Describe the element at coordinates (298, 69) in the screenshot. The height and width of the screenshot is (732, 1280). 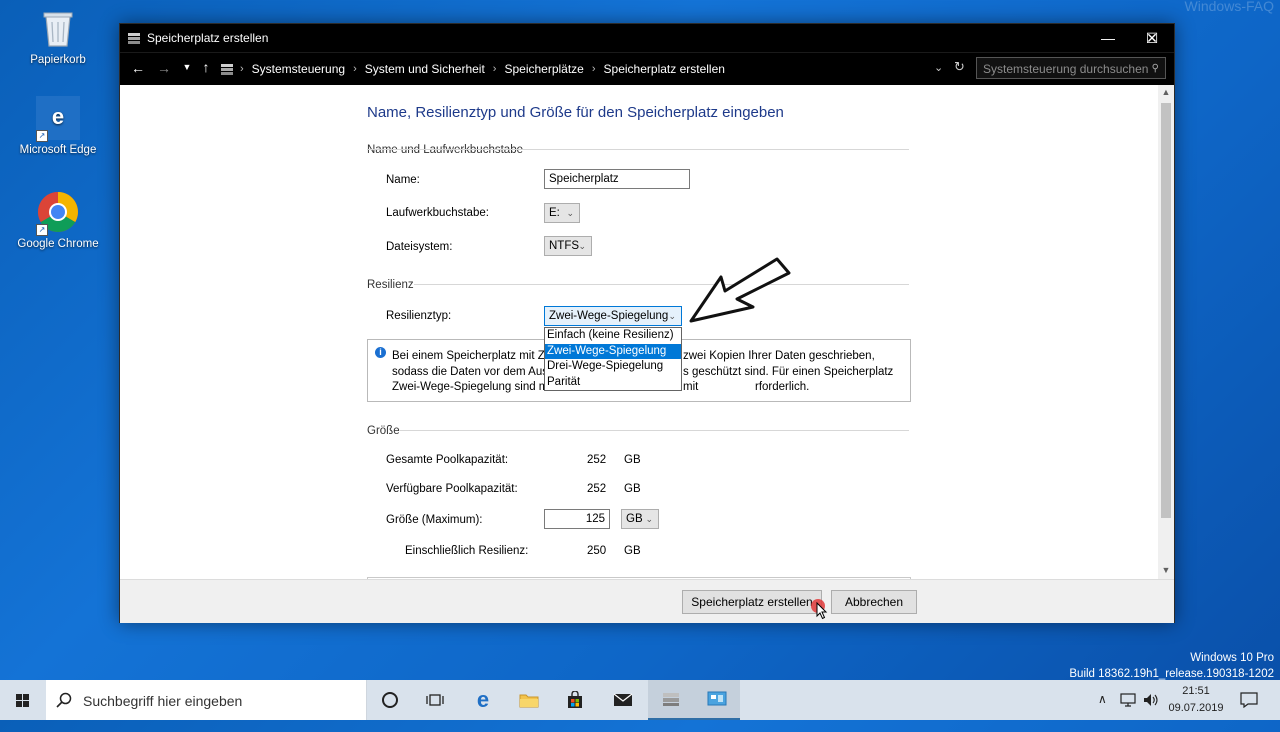
I see `breadcrumb-item: Systemsteuerung` at that location.